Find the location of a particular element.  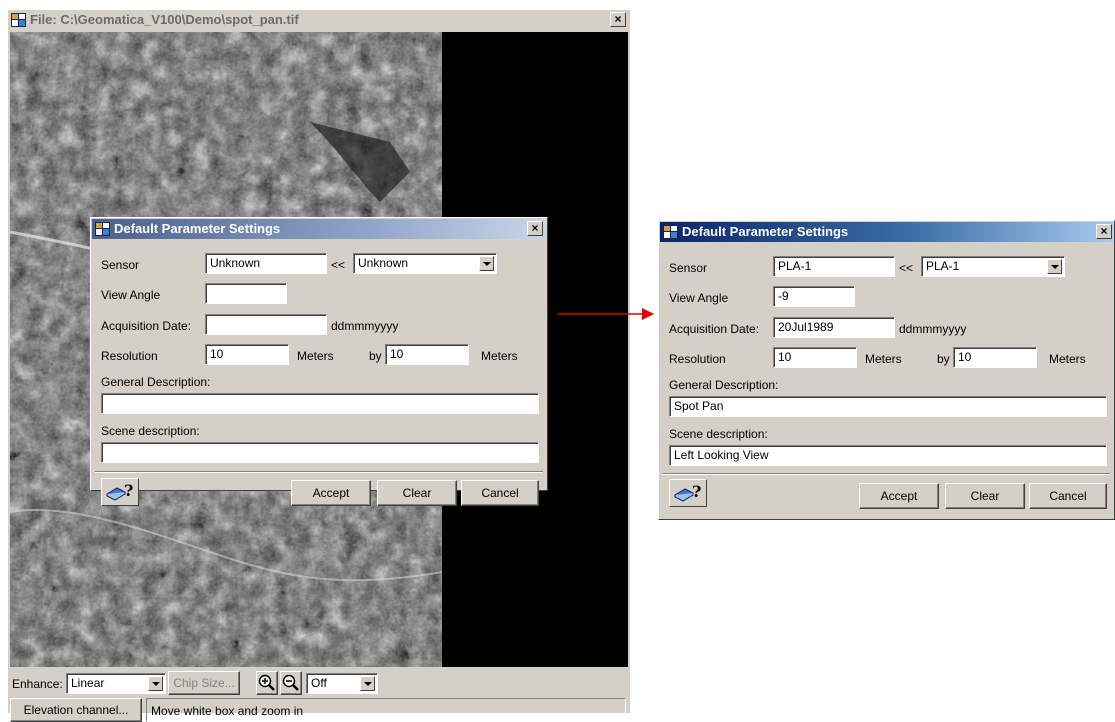

zoom-out-icon is located at coordinates (290, 682).